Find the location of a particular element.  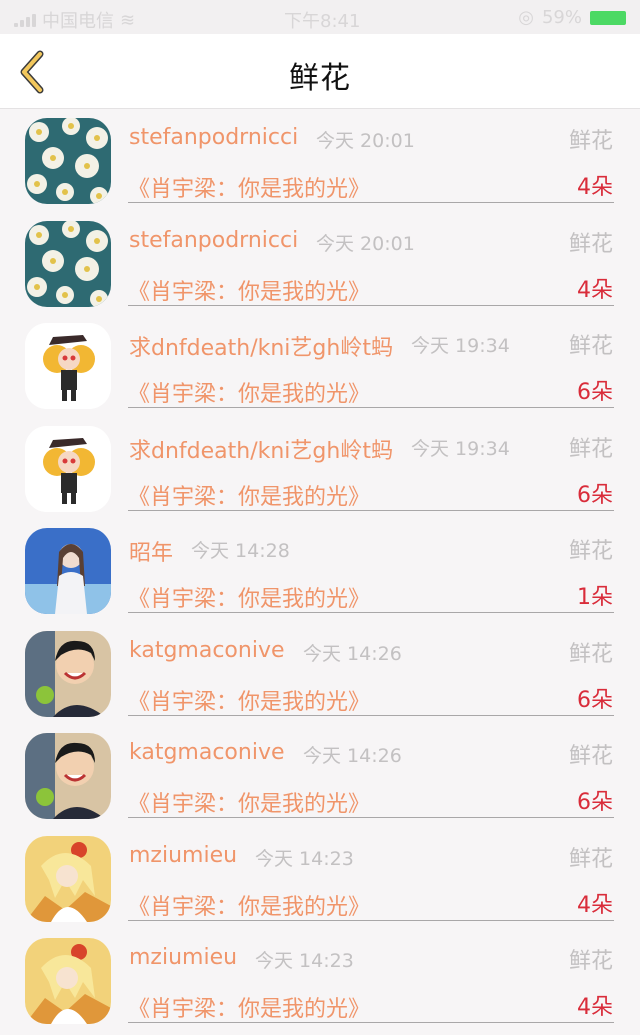

wifi-icon: ≋ is located at coordinates (128, 20).